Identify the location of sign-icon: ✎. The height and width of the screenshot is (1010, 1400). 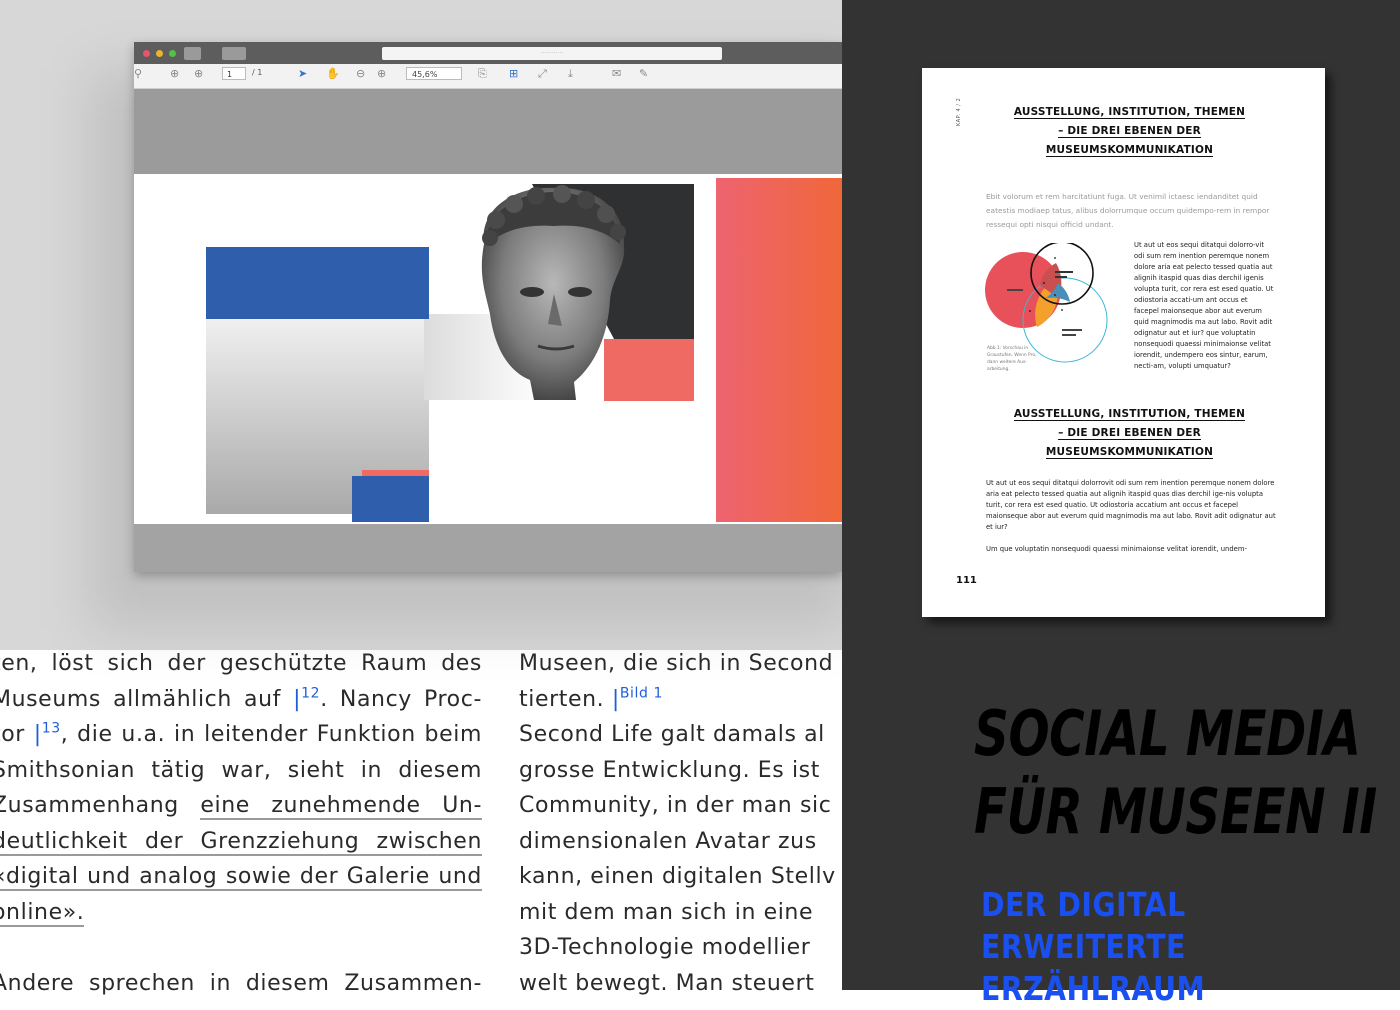
(643, 74).